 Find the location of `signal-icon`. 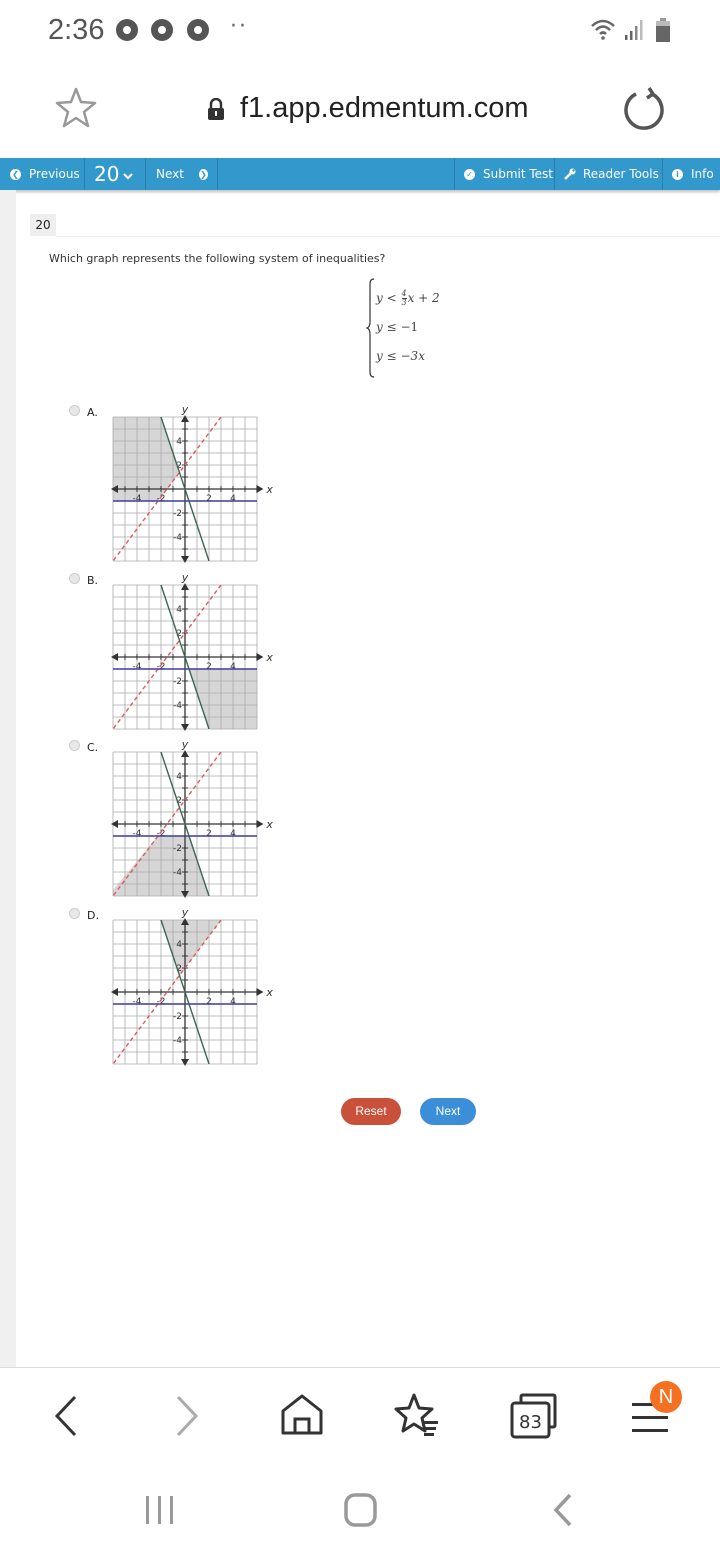

signal-icon is located at coordinates (634, 30).